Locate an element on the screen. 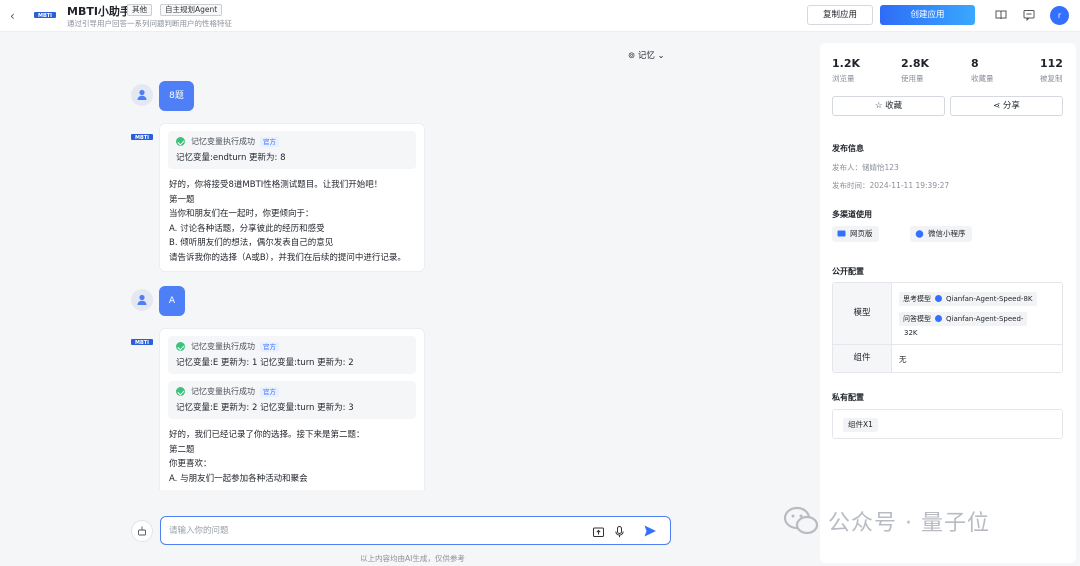 The image size is (1080, 566). reply-line: A. 与朋友们一起参加各种活动和聚会 is located at coordinates (238, 478).